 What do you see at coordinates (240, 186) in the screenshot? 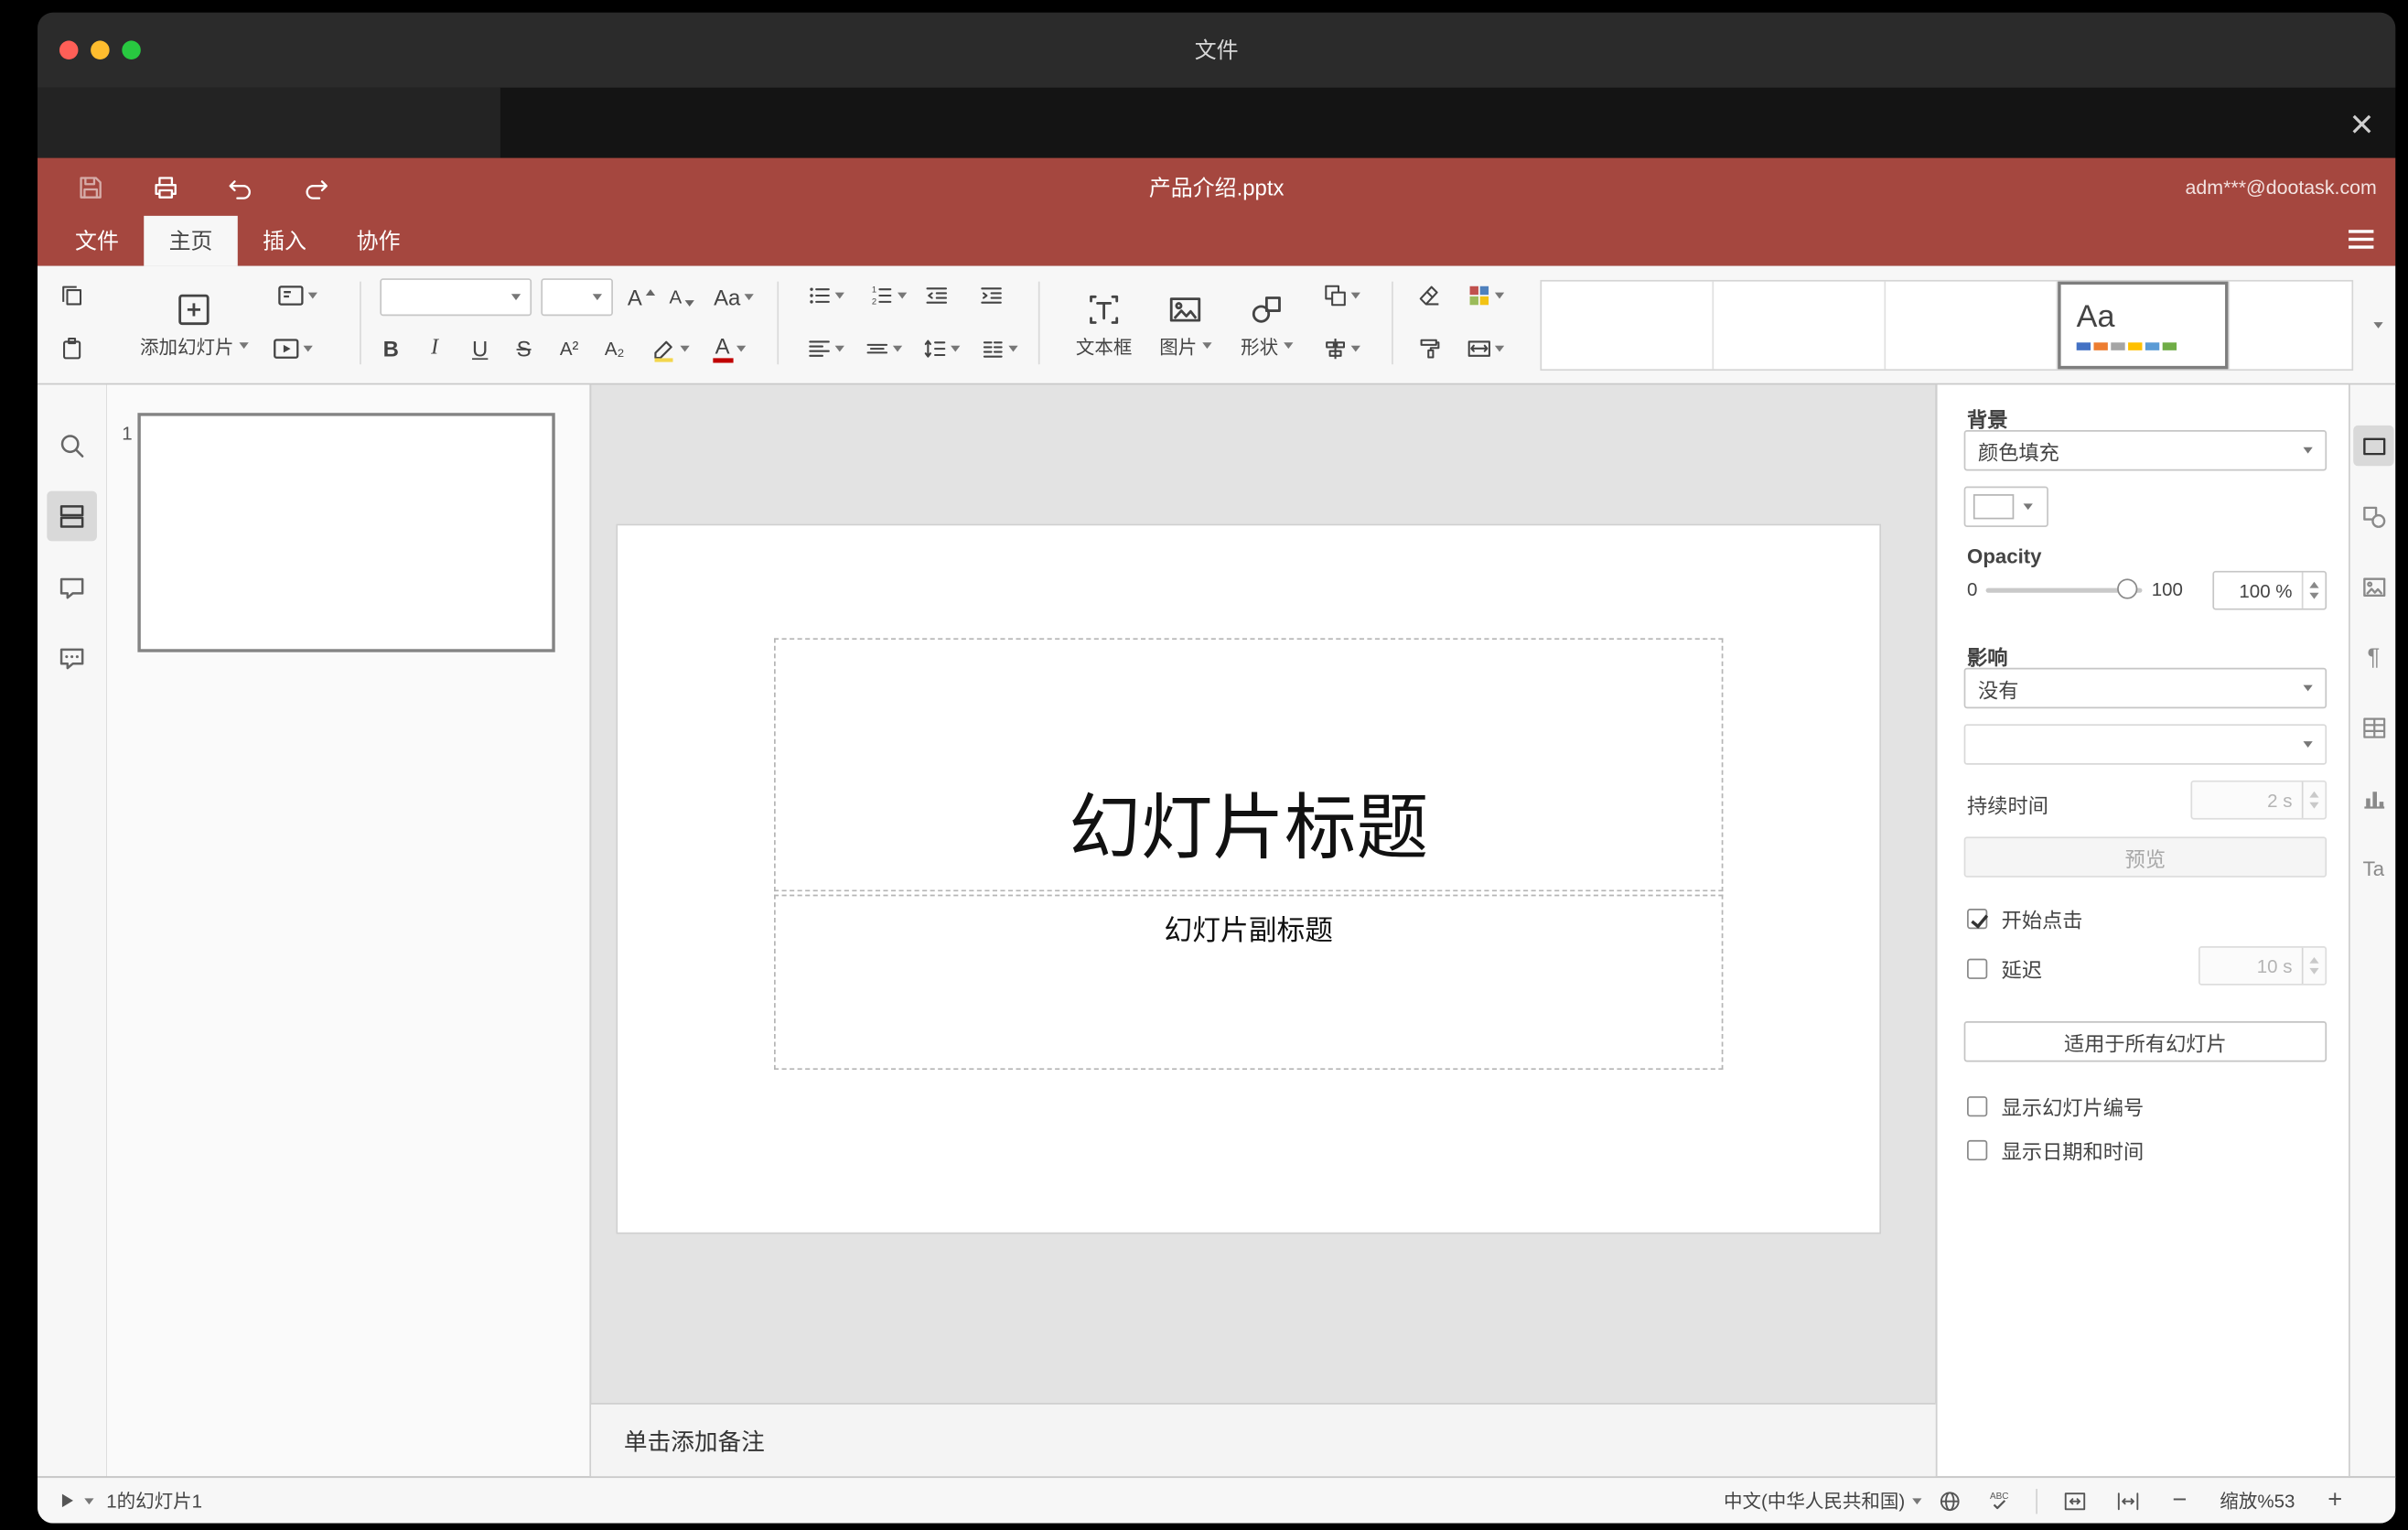
I see `undo-button` at bounding box center [240, 186].